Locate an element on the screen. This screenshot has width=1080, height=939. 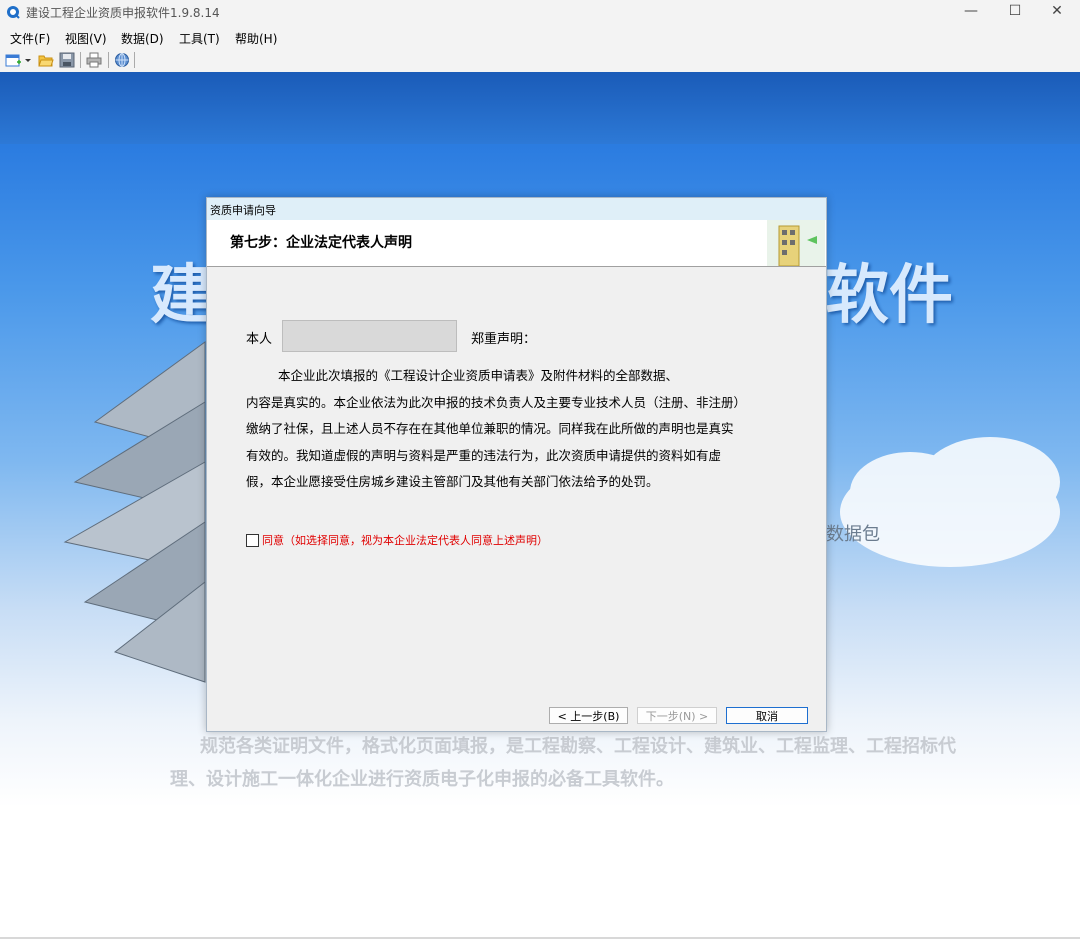
menu-bar: 文件(F) 视图(V) 数据(D) 工具(T) 帮助(H) is located at coordinates (540, 38).